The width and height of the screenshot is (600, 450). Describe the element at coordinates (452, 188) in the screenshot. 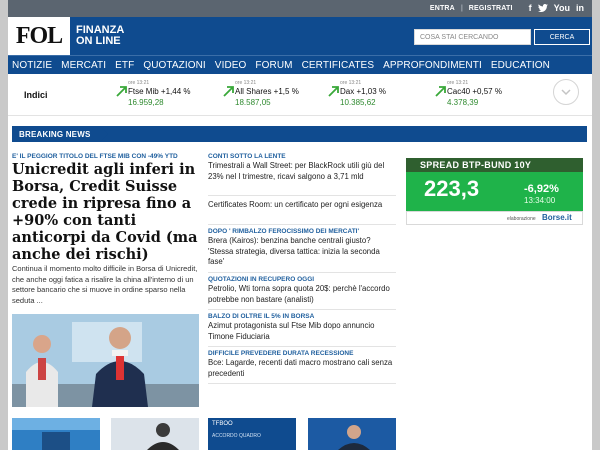

I see `spread-value: 223,3` at that location.